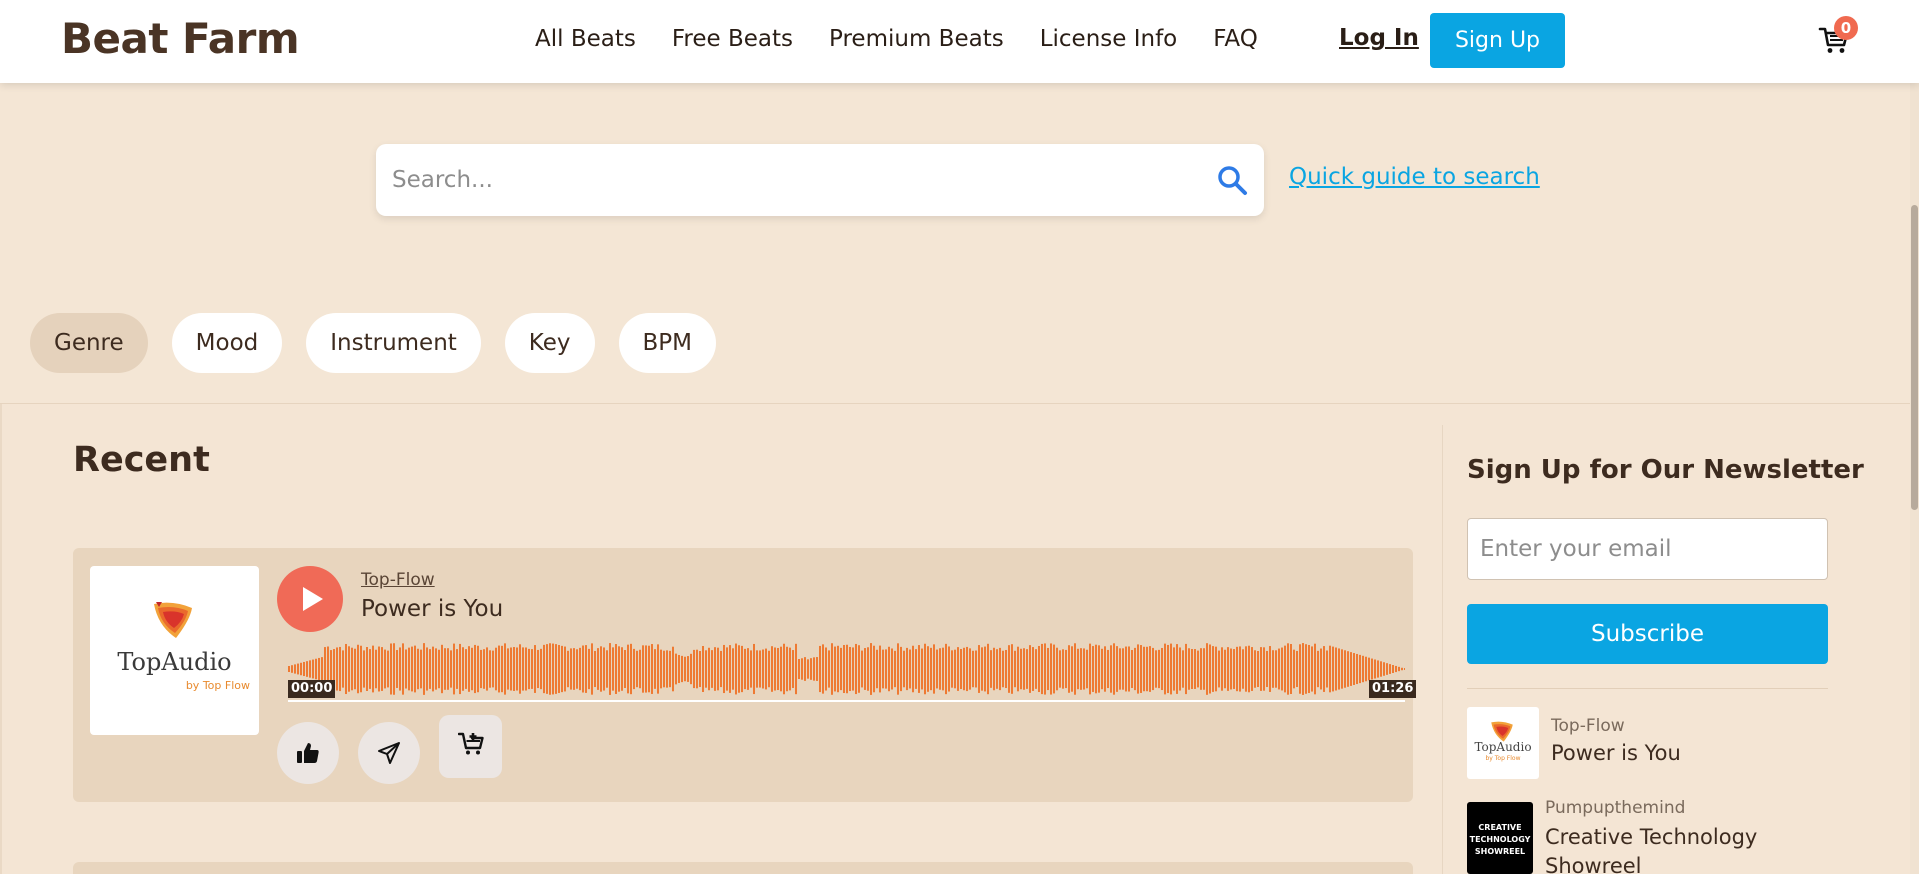  What do you see at coordinates (1588, 726) in the screenshot?
I see `sidebar-track-artist: Top-Flow` at bounding box center [1588, 726].